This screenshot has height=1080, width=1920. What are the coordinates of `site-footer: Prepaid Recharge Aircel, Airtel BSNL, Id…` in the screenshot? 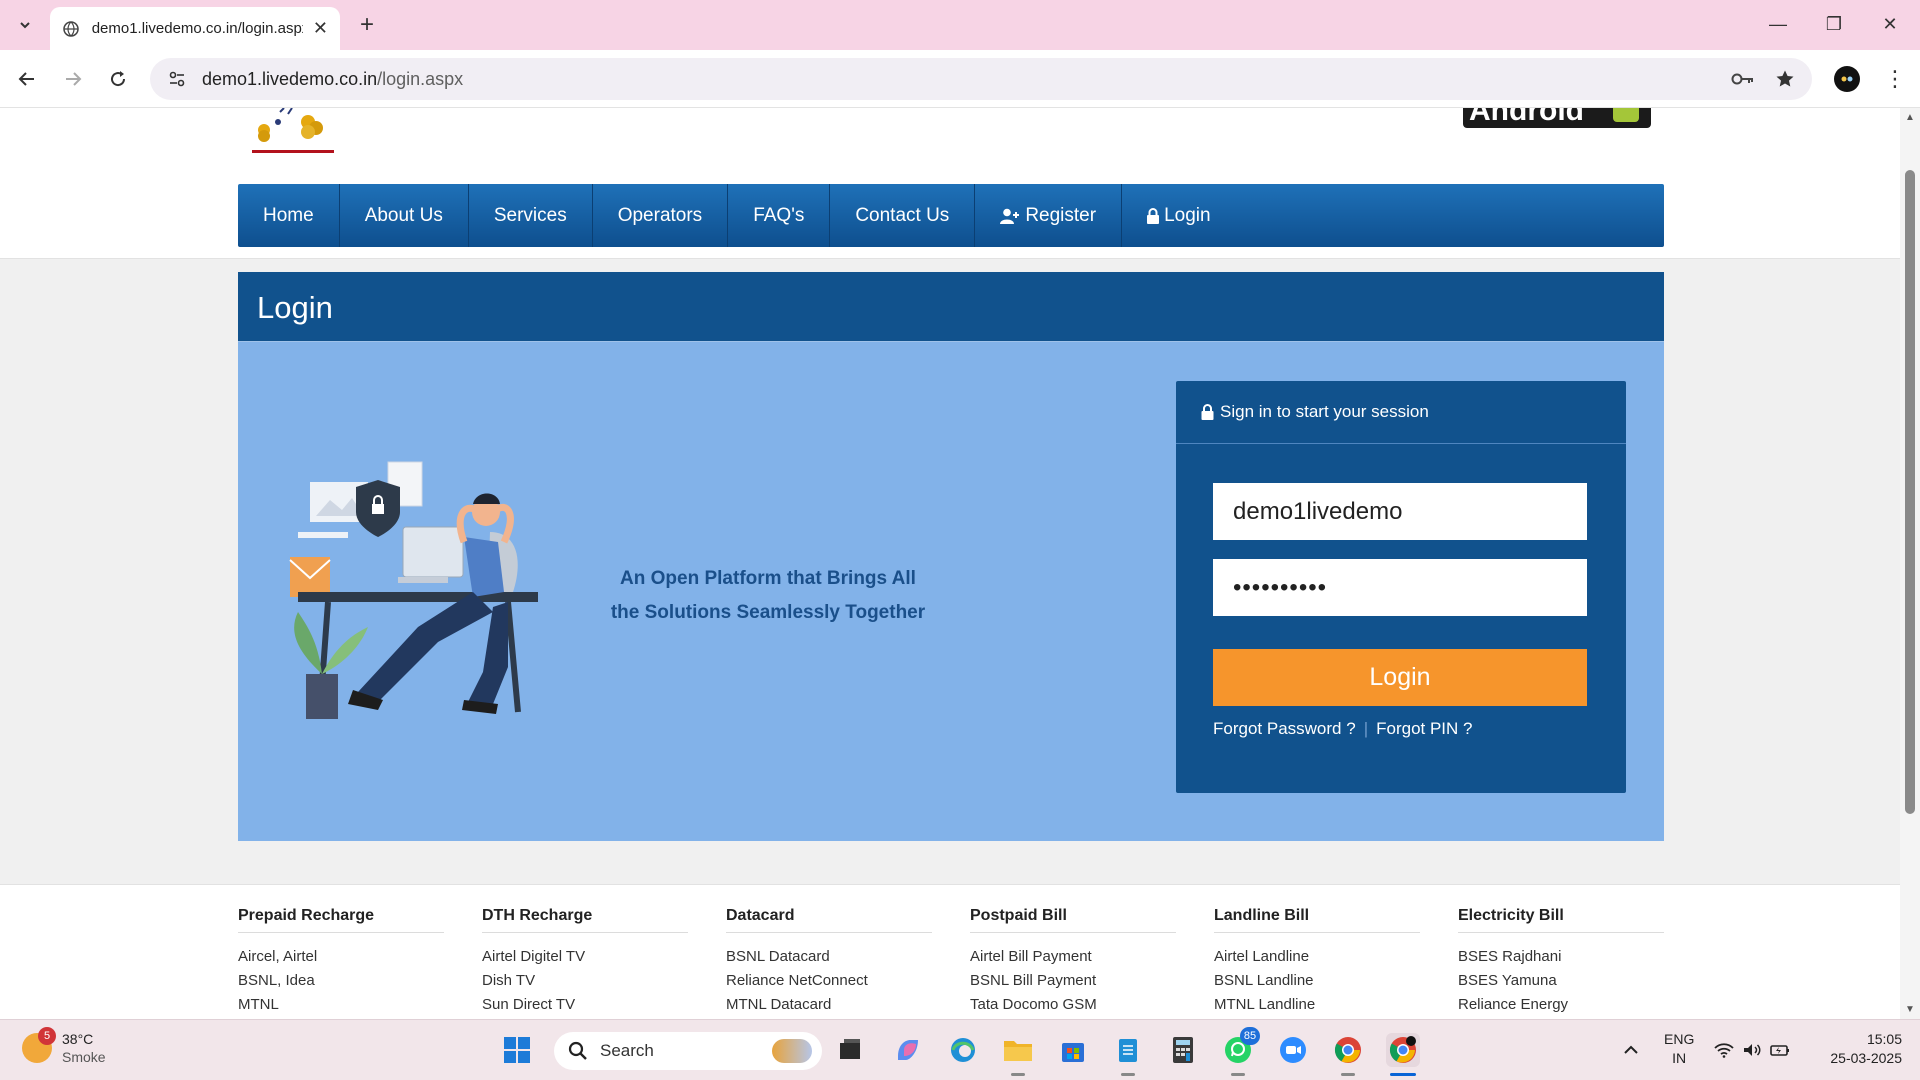 It's located at (950, 951).